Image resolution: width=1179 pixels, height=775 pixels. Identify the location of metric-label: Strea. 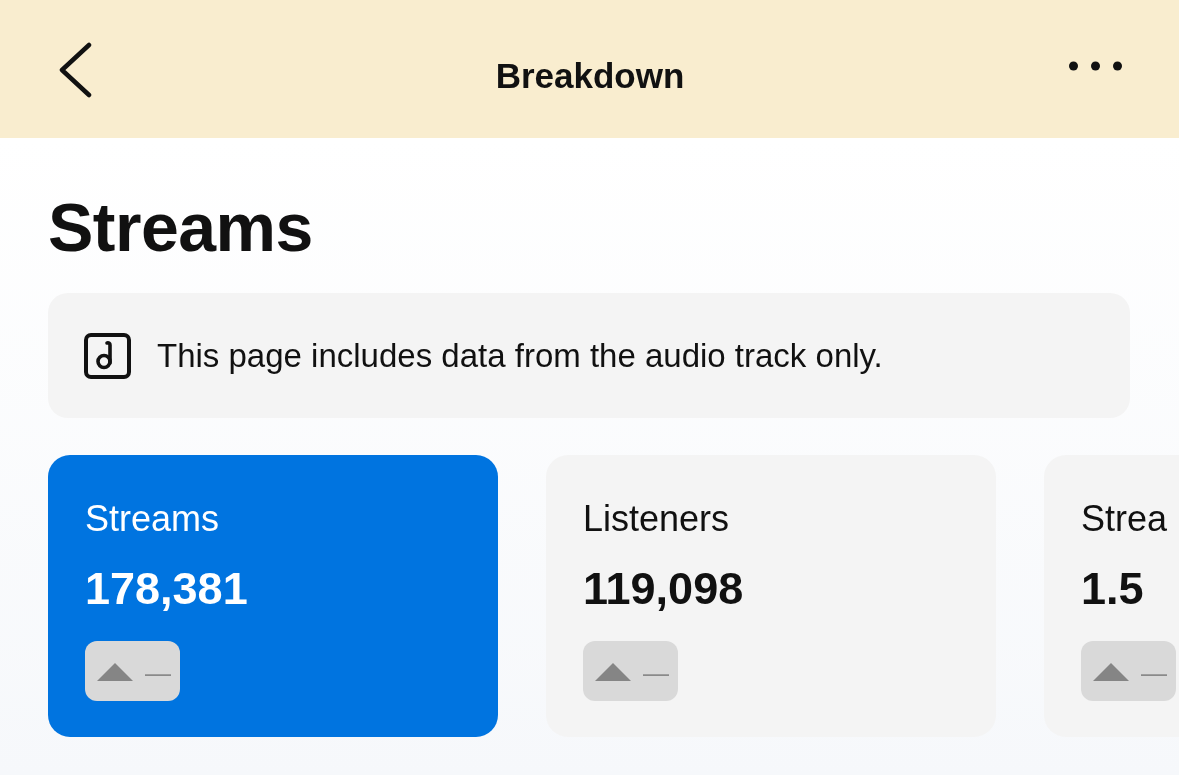
(1124, 518).